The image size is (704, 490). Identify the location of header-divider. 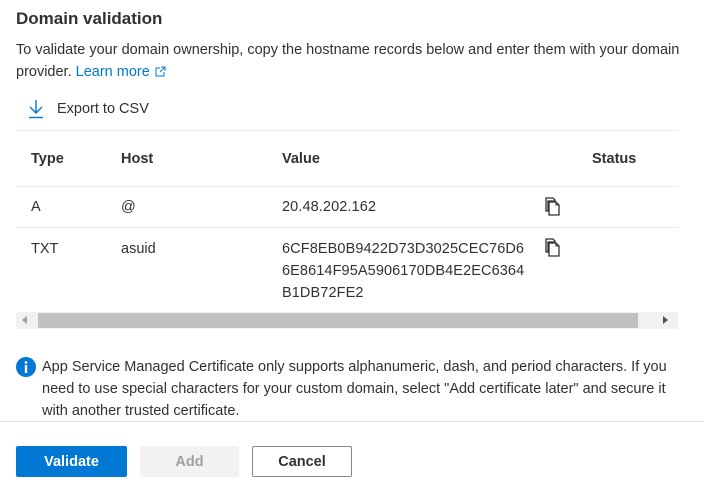
(347, 186).